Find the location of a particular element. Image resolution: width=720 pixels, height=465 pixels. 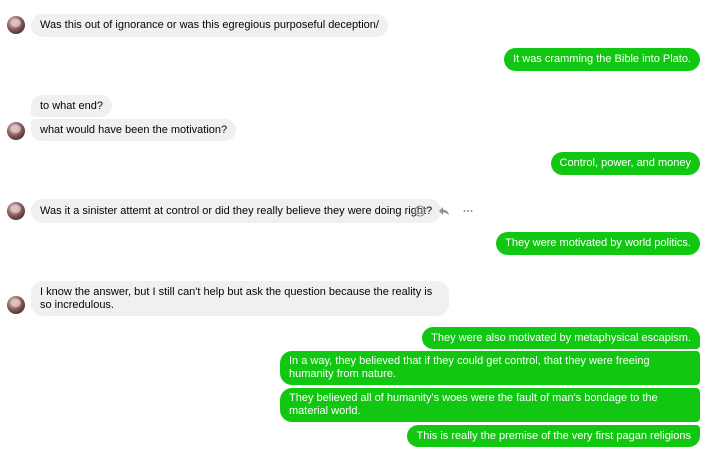

message-text: what would have been the motivation? is located at coordinates (134, 129).